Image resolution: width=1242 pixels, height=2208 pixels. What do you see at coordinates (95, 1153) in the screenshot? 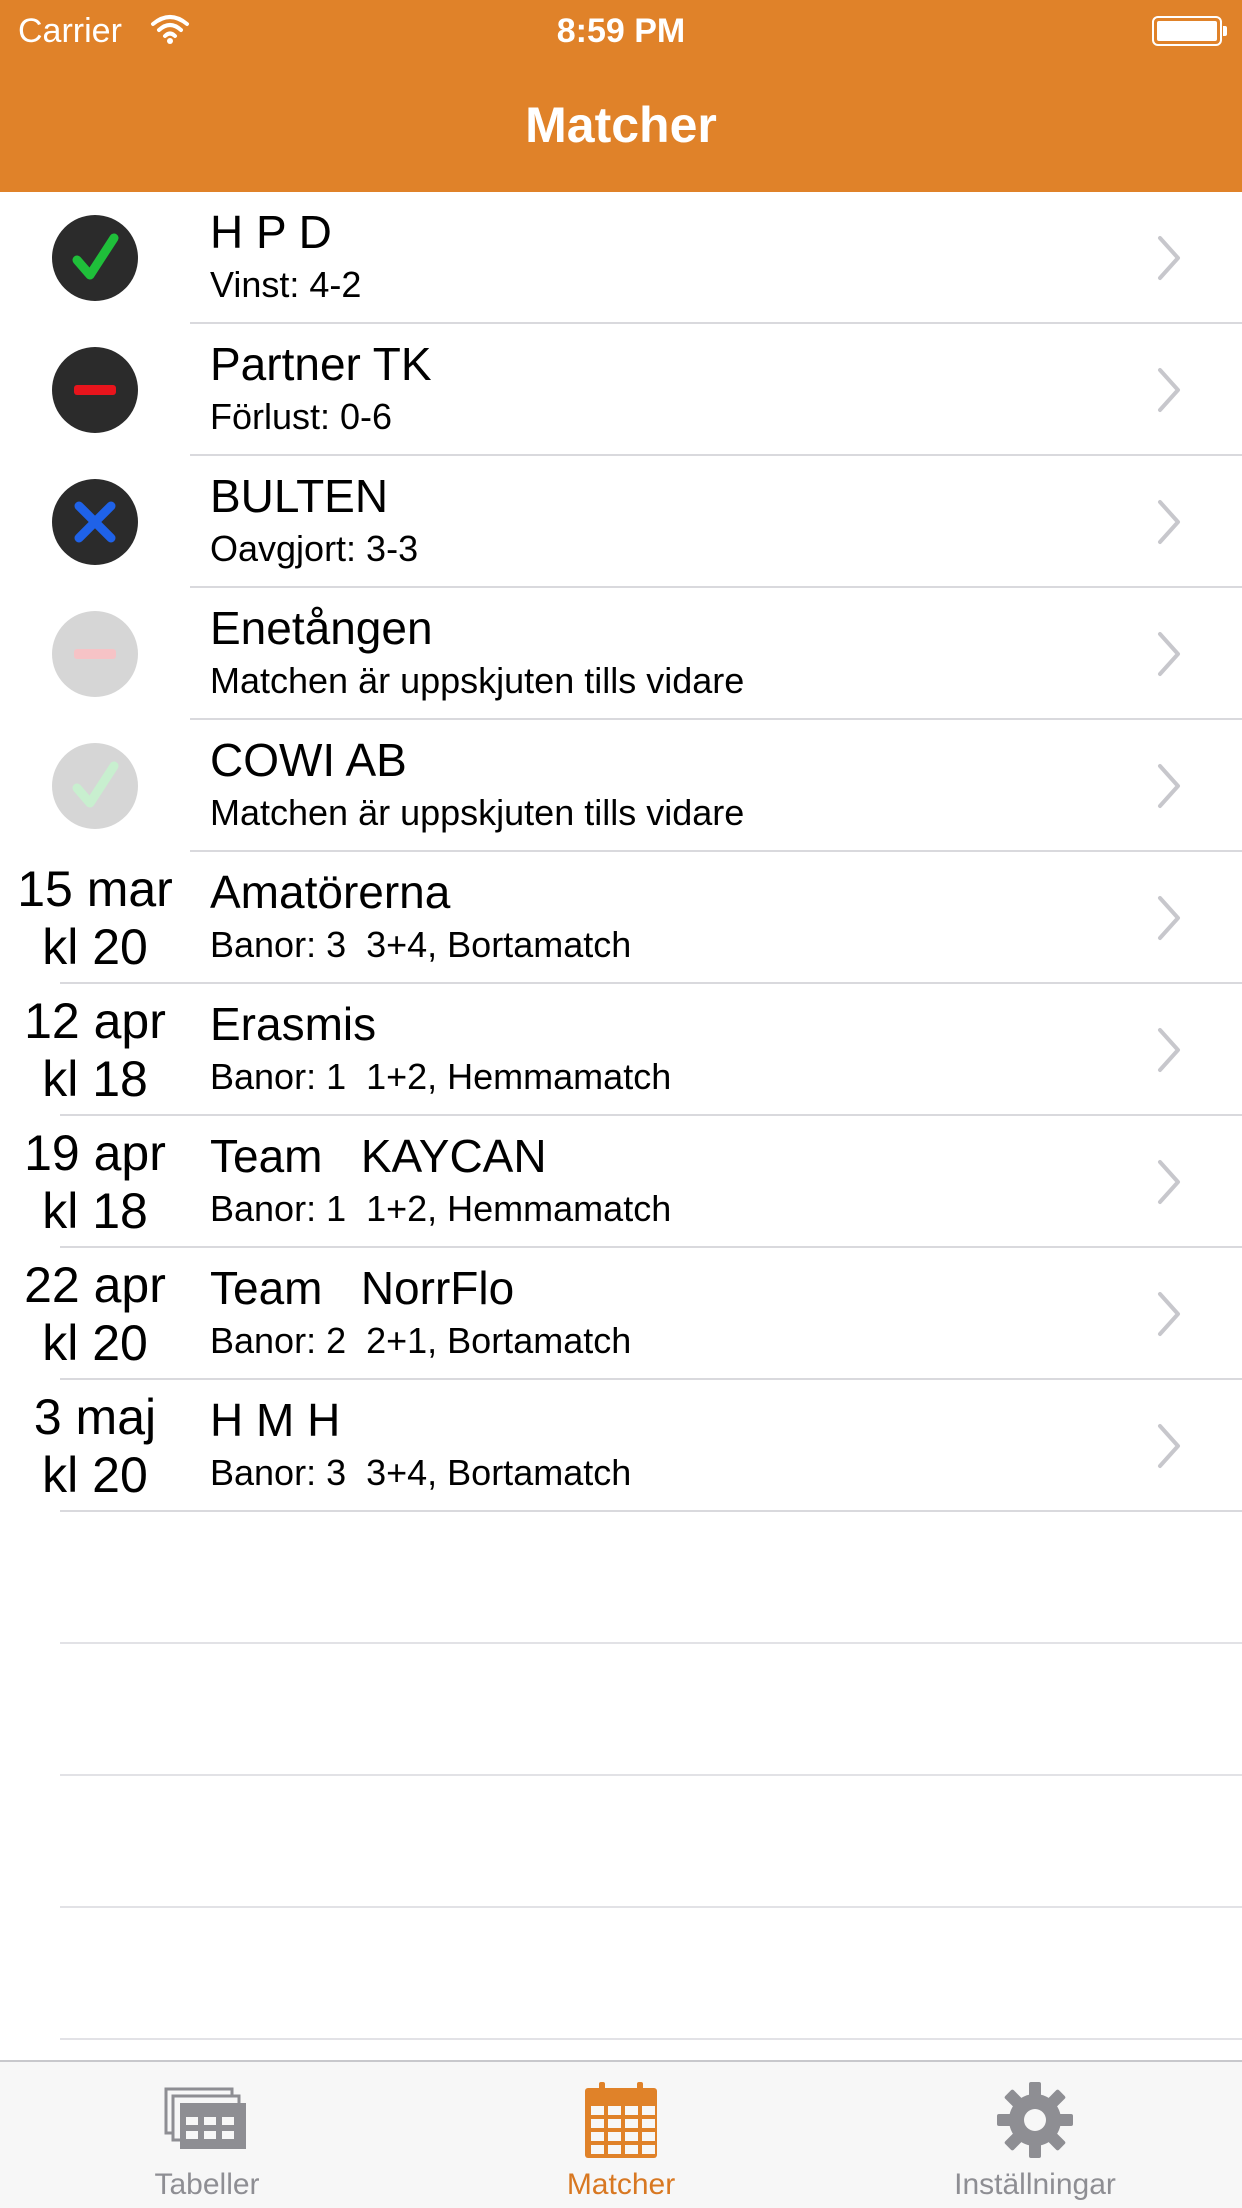
I see `match-date: 19 apr` at bounding box center [95, 1153].